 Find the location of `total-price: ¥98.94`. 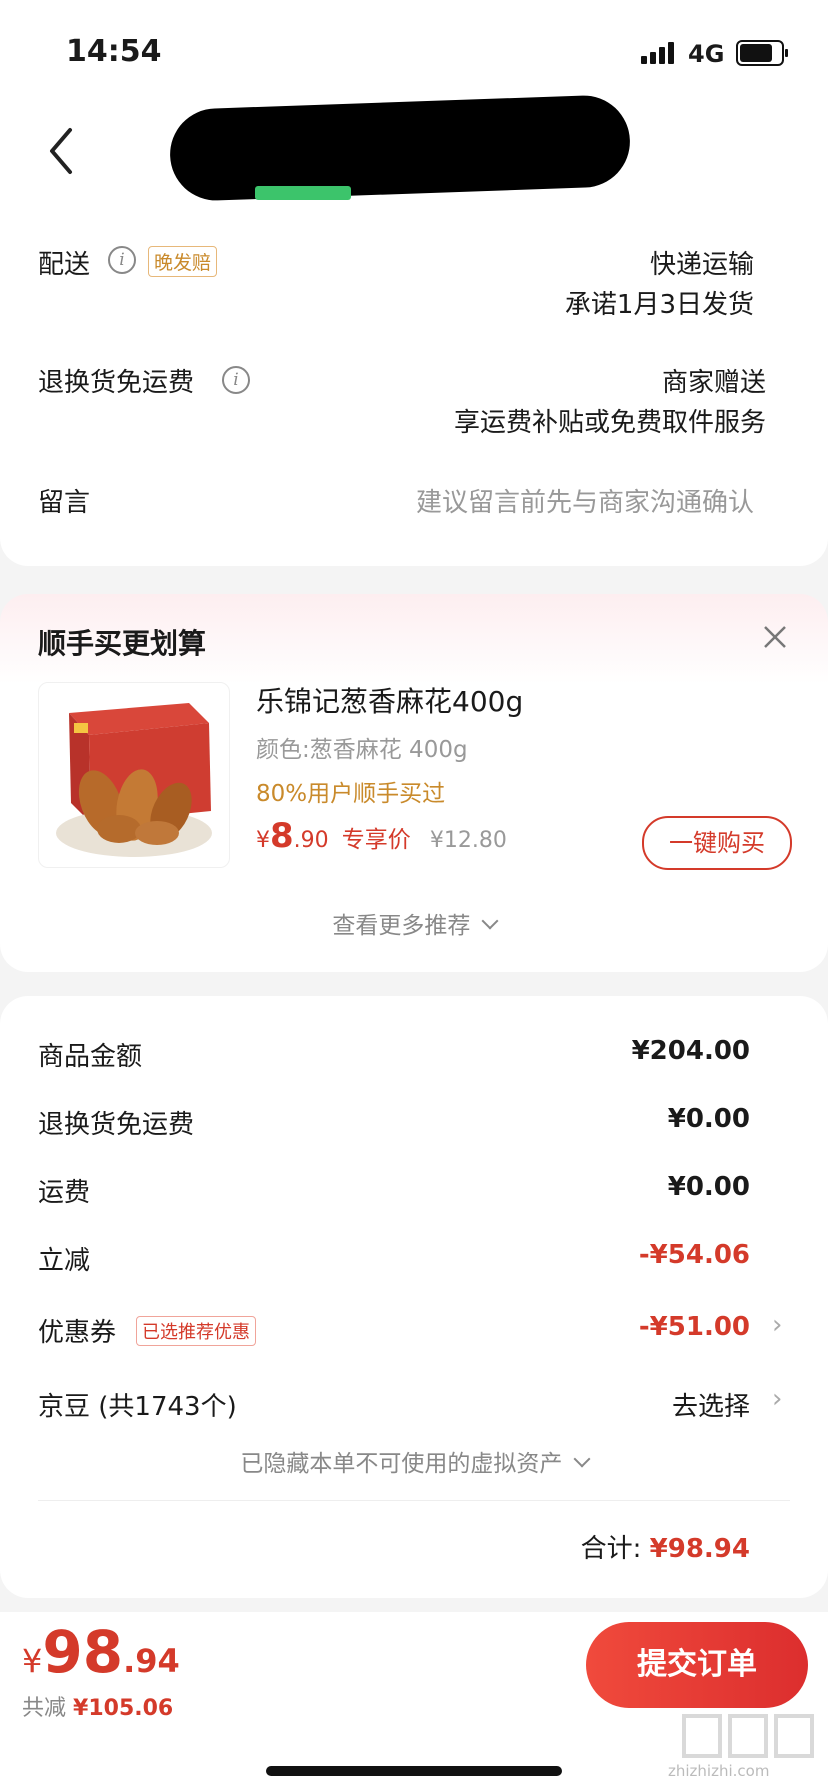

total-price: ¥98.94 is located at coordinates (101, 1652).